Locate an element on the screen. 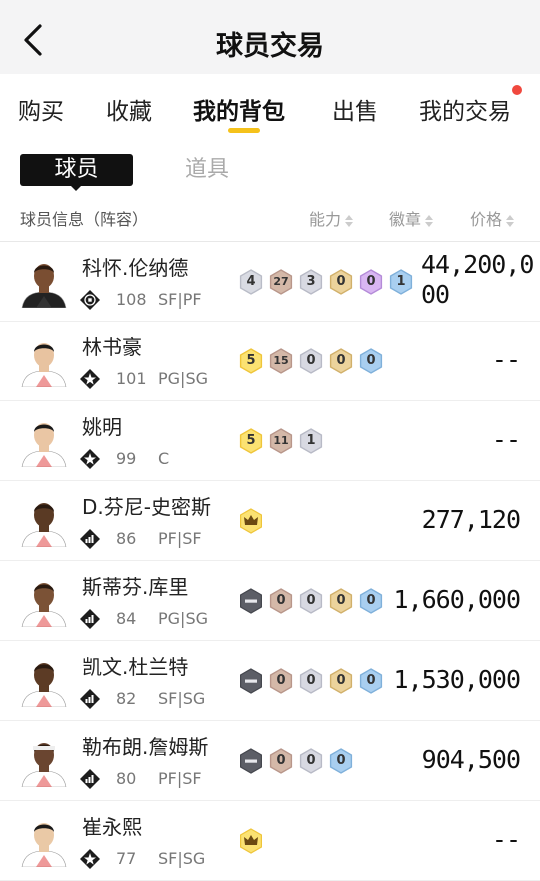 Image resolution: width=540 pixels, height=881 pixels. price-line-1: 44,200,0 is located at coordinates (477, 264).